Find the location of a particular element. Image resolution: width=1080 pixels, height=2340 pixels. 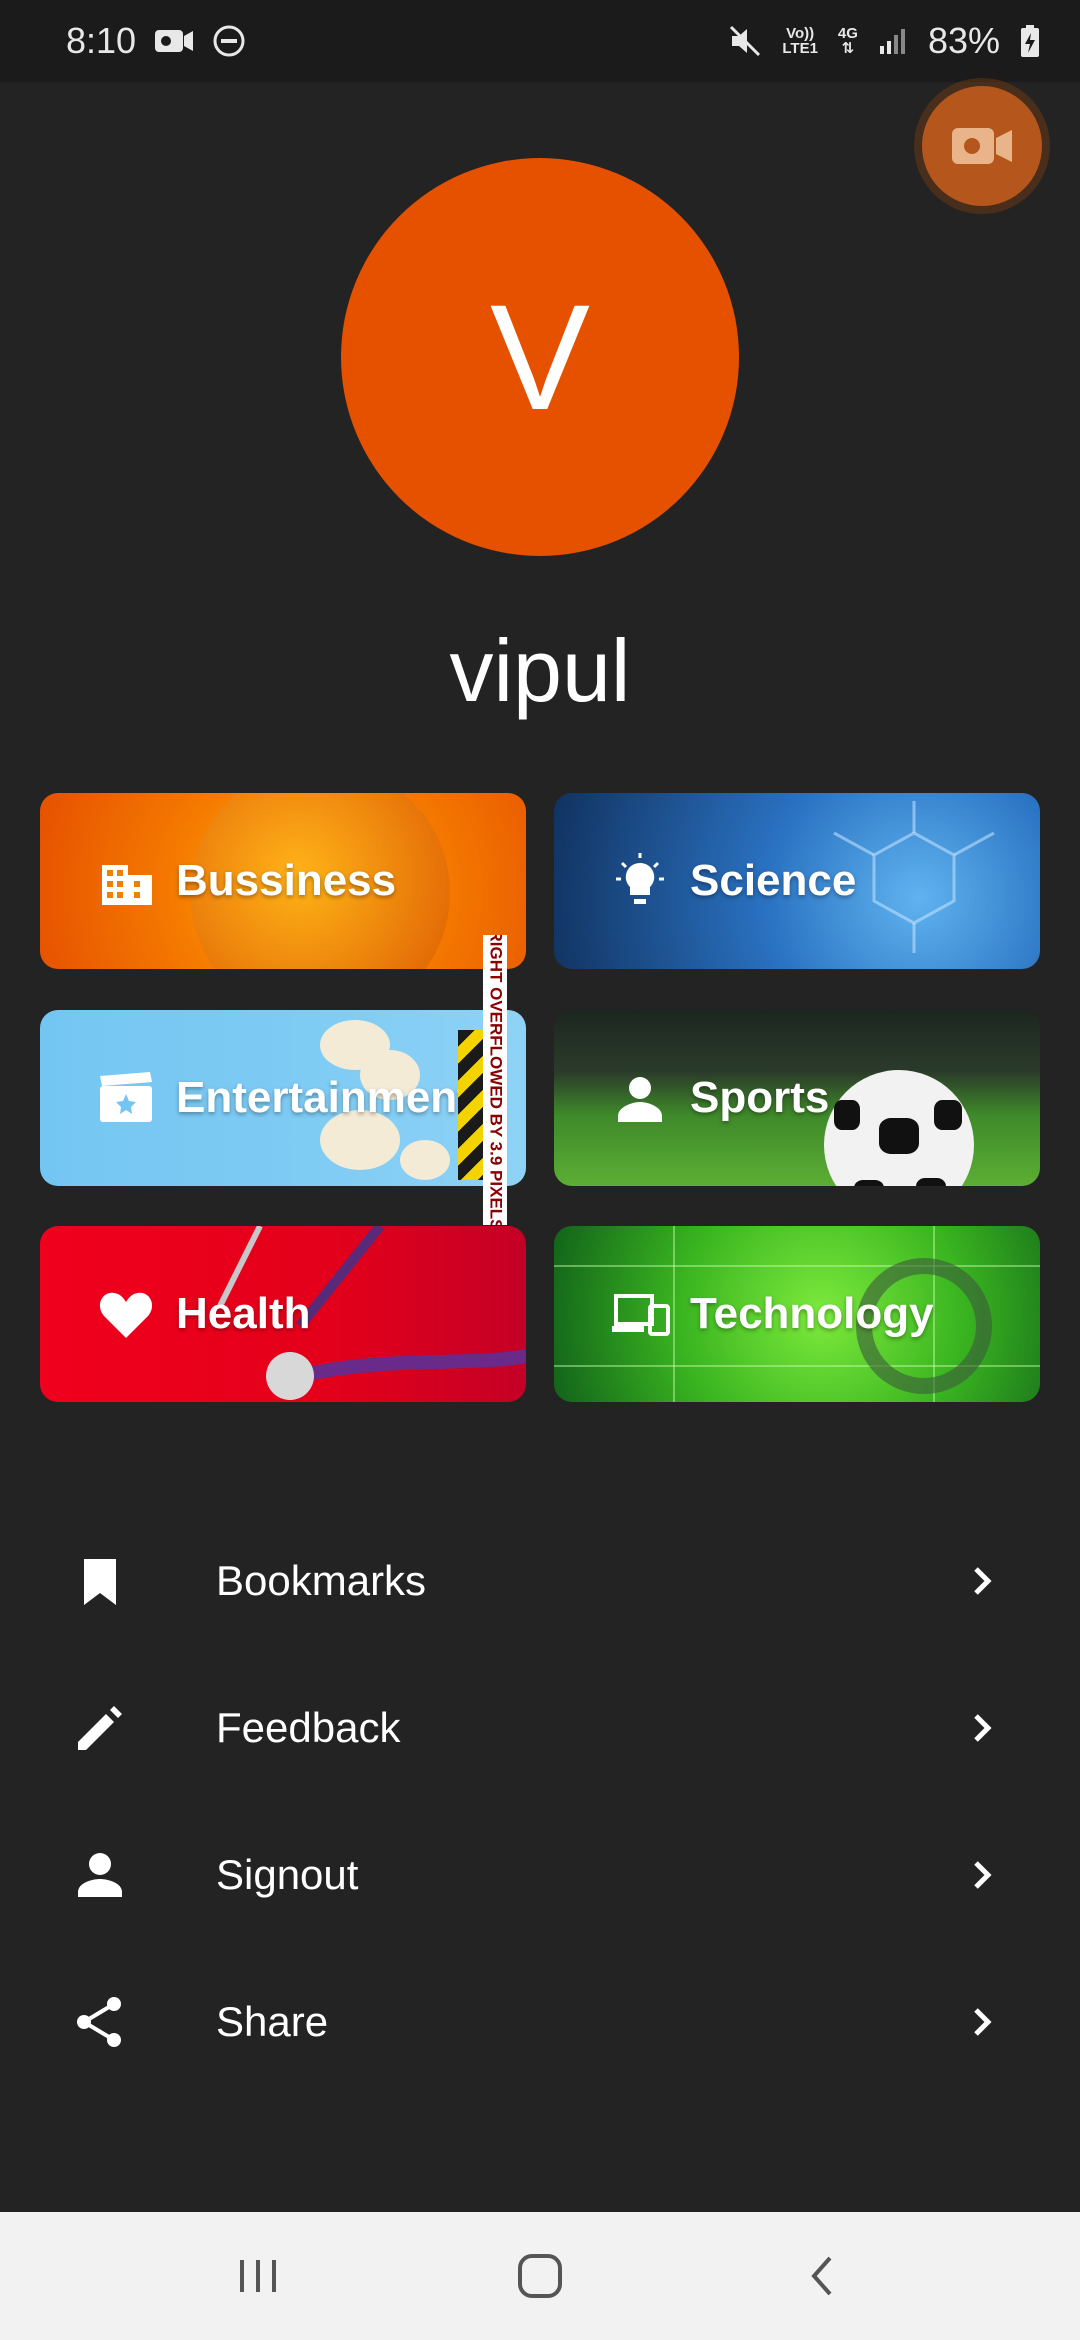

system-nav-bar is located at coordinates (540, 2276).